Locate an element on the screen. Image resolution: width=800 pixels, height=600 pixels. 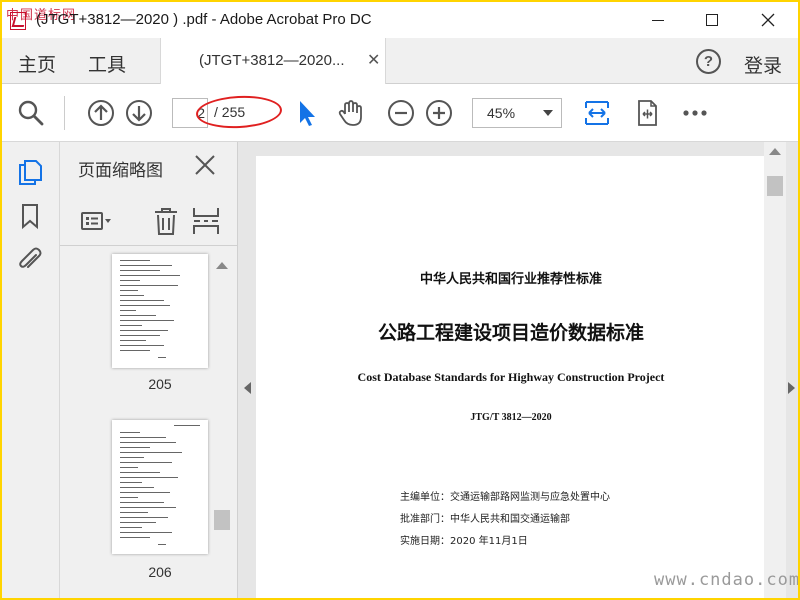
maximize-button is located at coordinates (712, 20).